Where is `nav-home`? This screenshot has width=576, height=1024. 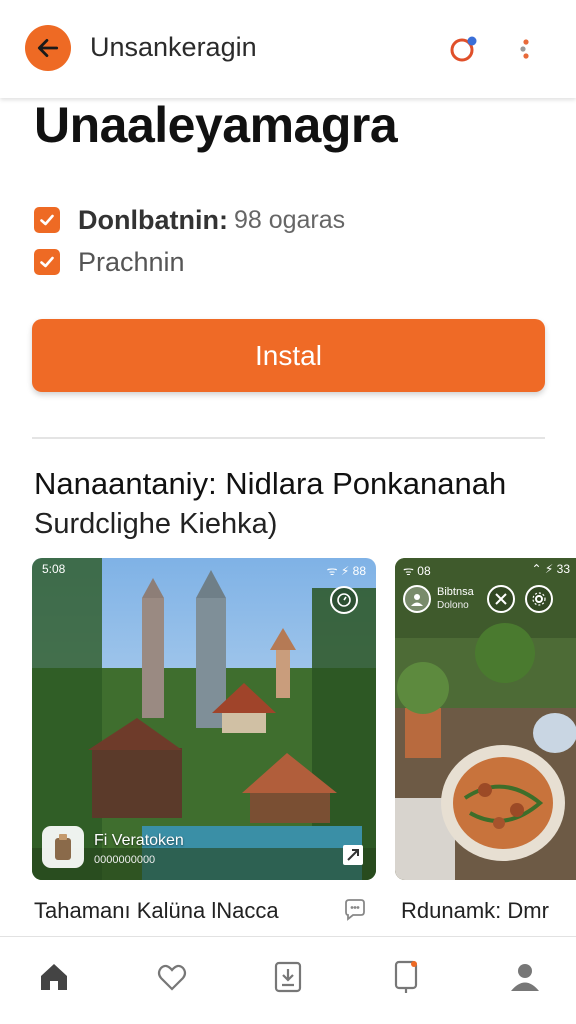
nav-home is located at coordinates (54, 977).